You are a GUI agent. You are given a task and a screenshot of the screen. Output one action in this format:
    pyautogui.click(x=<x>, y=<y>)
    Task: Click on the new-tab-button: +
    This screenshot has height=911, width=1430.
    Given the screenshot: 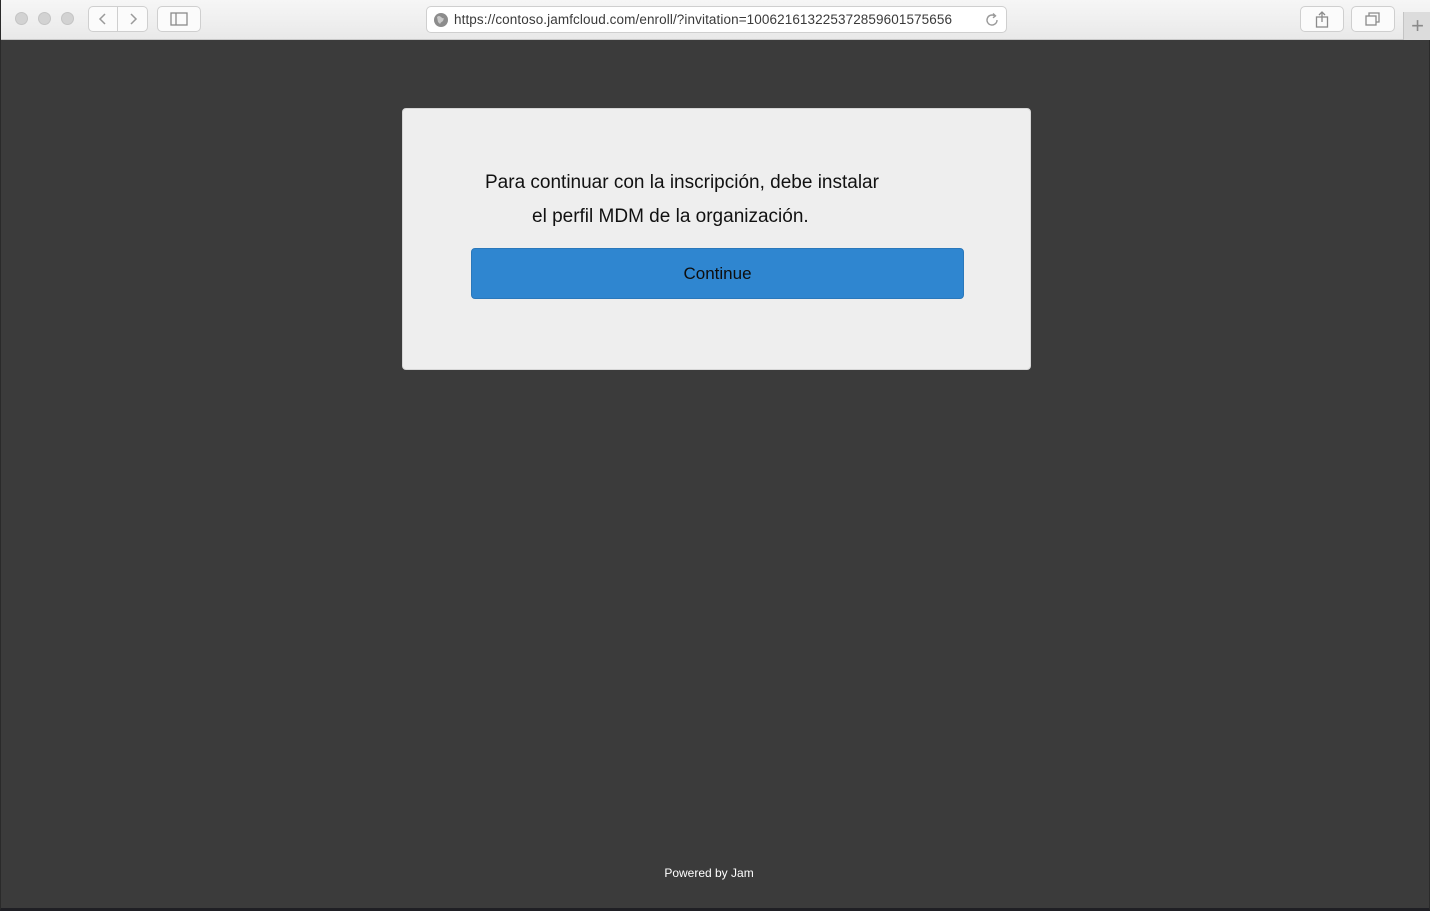 What is the action you would take?
    pyautogui.click(x=1416, y=26)
    